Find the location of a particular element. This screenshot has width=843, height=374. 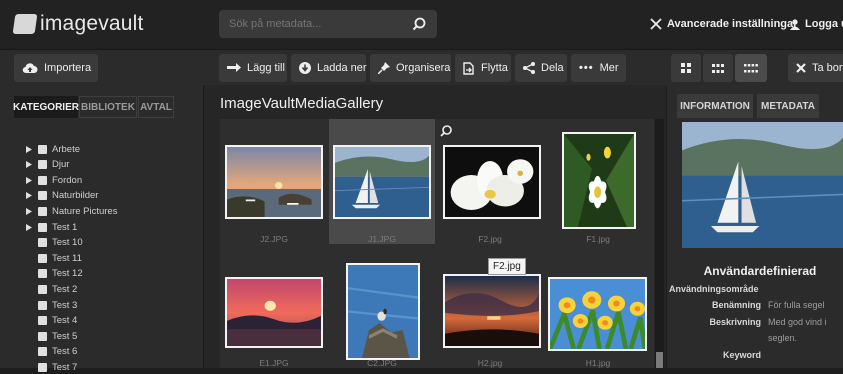

tree-item: Naturbilder is located at coordinates (62, 196).